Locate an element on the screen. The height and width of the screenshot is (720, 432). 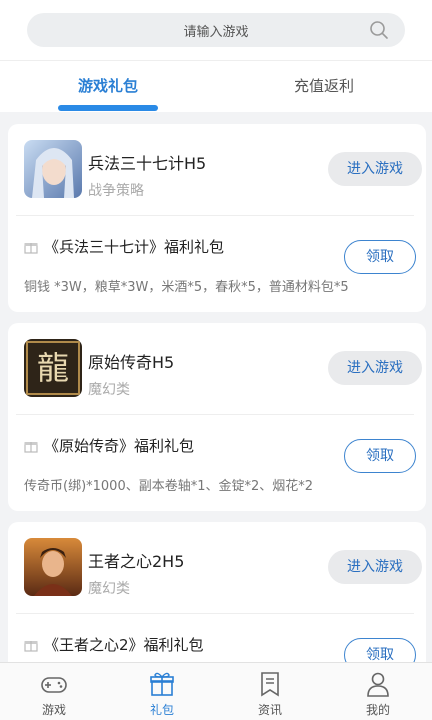
nav-item-profile: 我的 is located at coordinates (378, 691).